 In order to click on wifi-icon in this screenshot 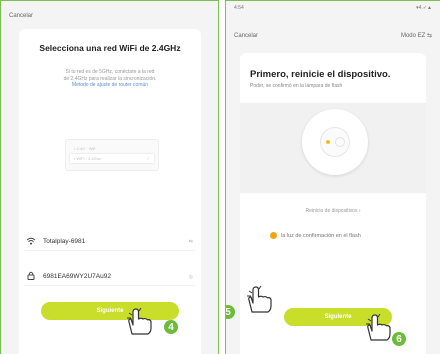, I will do `click(31, 242)`.